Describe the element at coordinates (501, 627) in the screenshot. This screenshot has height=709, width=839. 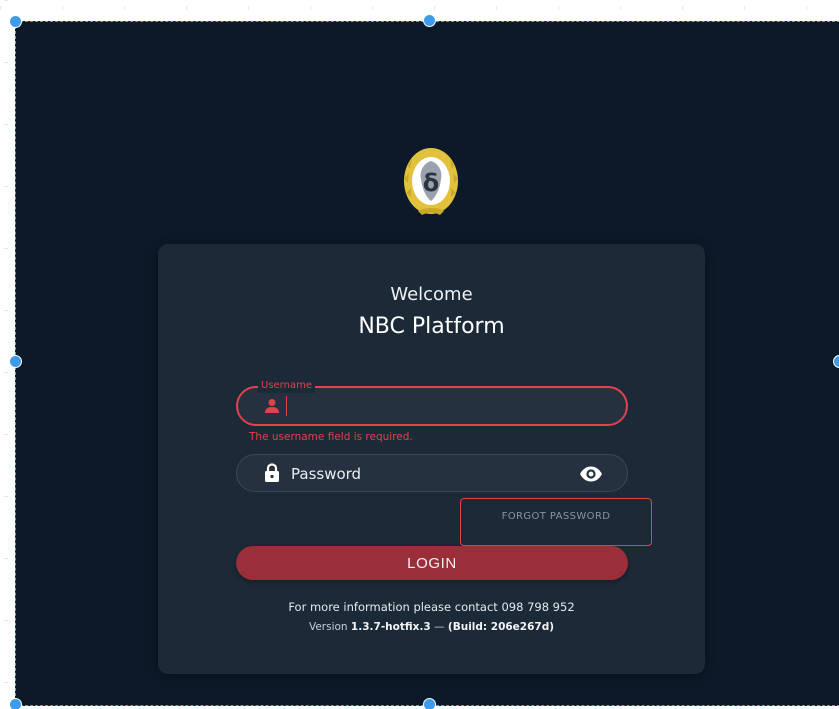
I see `build-number: (Build: 206e267d)` at that location.